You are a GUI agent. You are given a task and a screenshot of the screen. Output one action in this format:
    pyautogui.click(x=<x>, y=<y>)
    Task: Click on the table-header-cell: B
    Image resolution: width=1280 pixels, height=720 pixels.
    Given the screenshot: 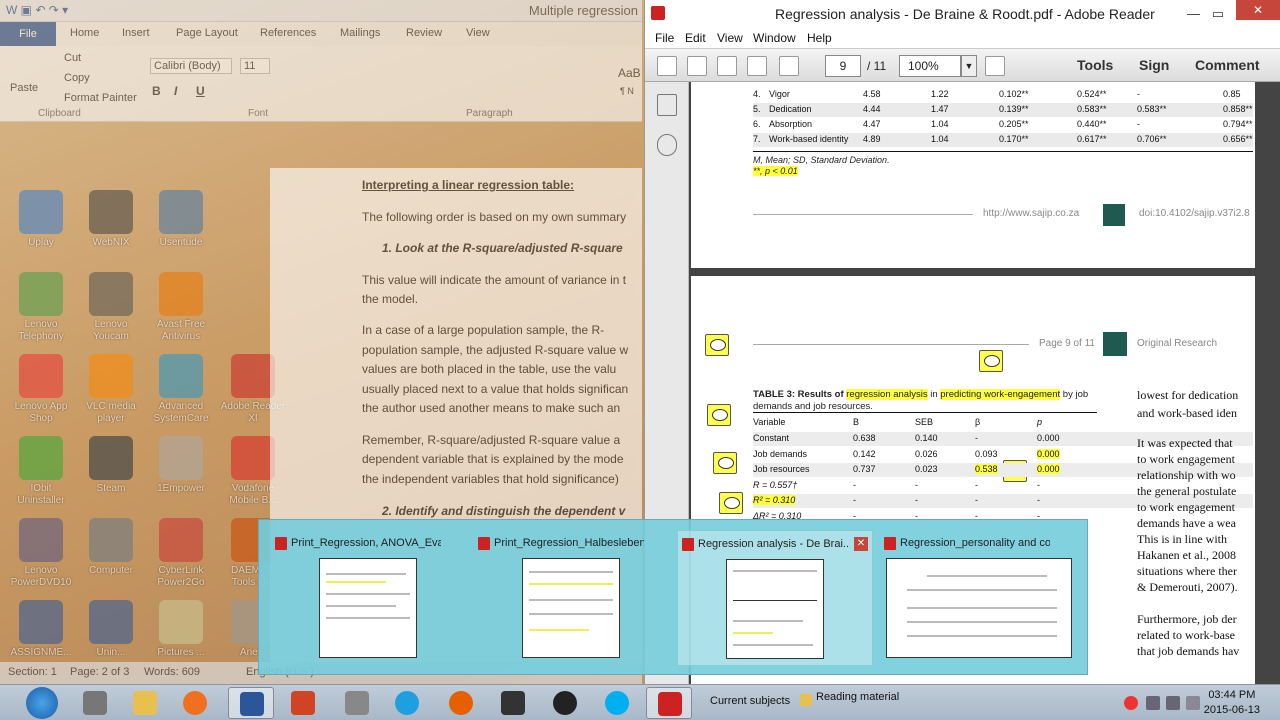 What is the action you would take?
    pyautogui.click(x=856, y=422)
    